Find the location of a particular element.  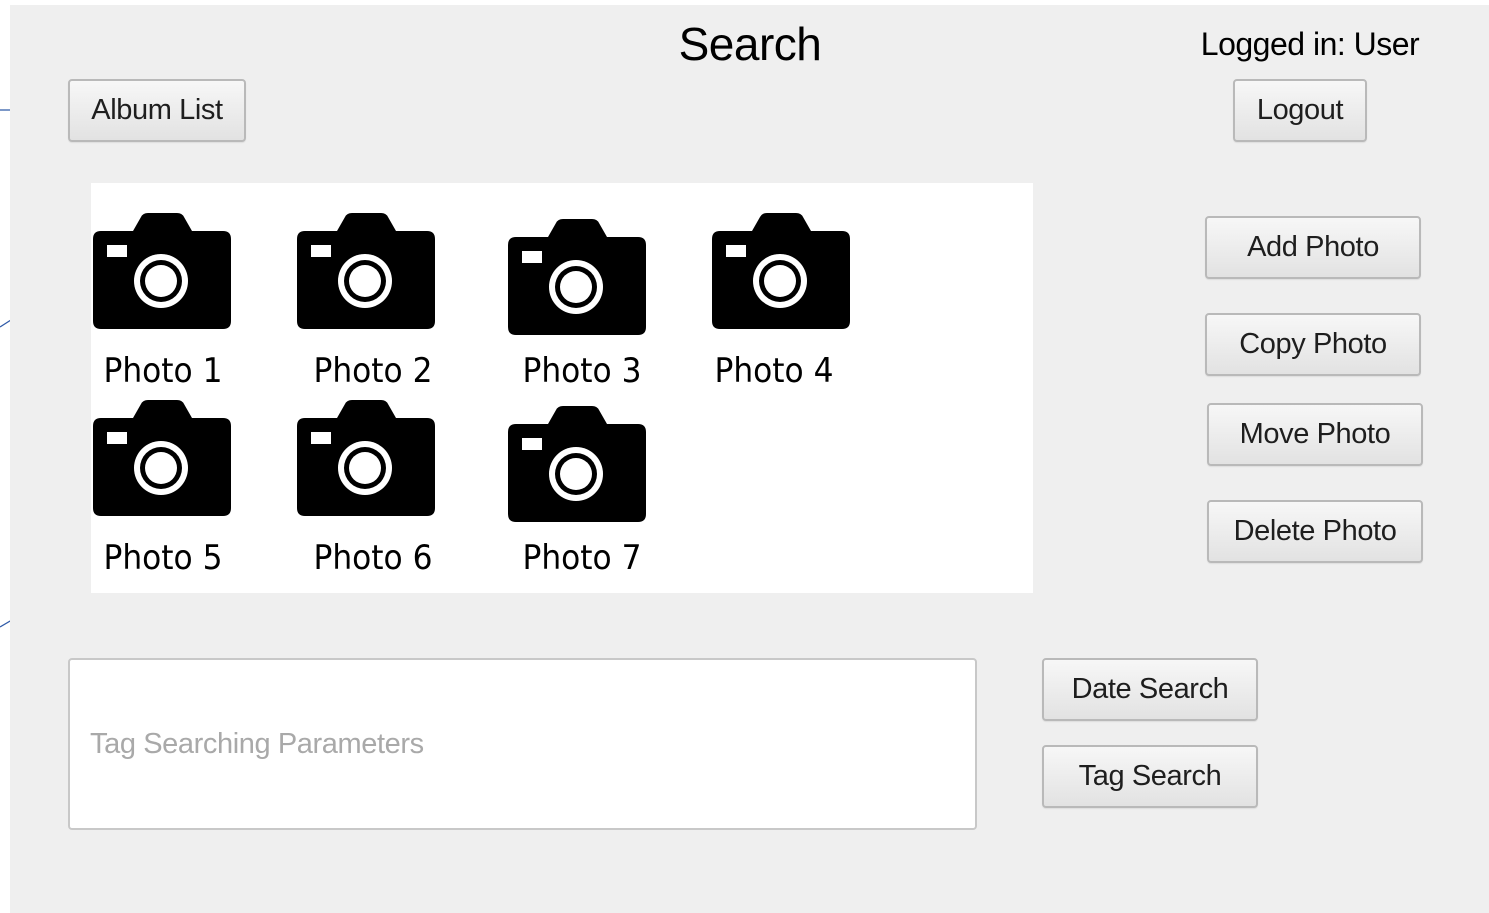

photo-thumbnail: Photo 1 is located at coordinates (183, 305).